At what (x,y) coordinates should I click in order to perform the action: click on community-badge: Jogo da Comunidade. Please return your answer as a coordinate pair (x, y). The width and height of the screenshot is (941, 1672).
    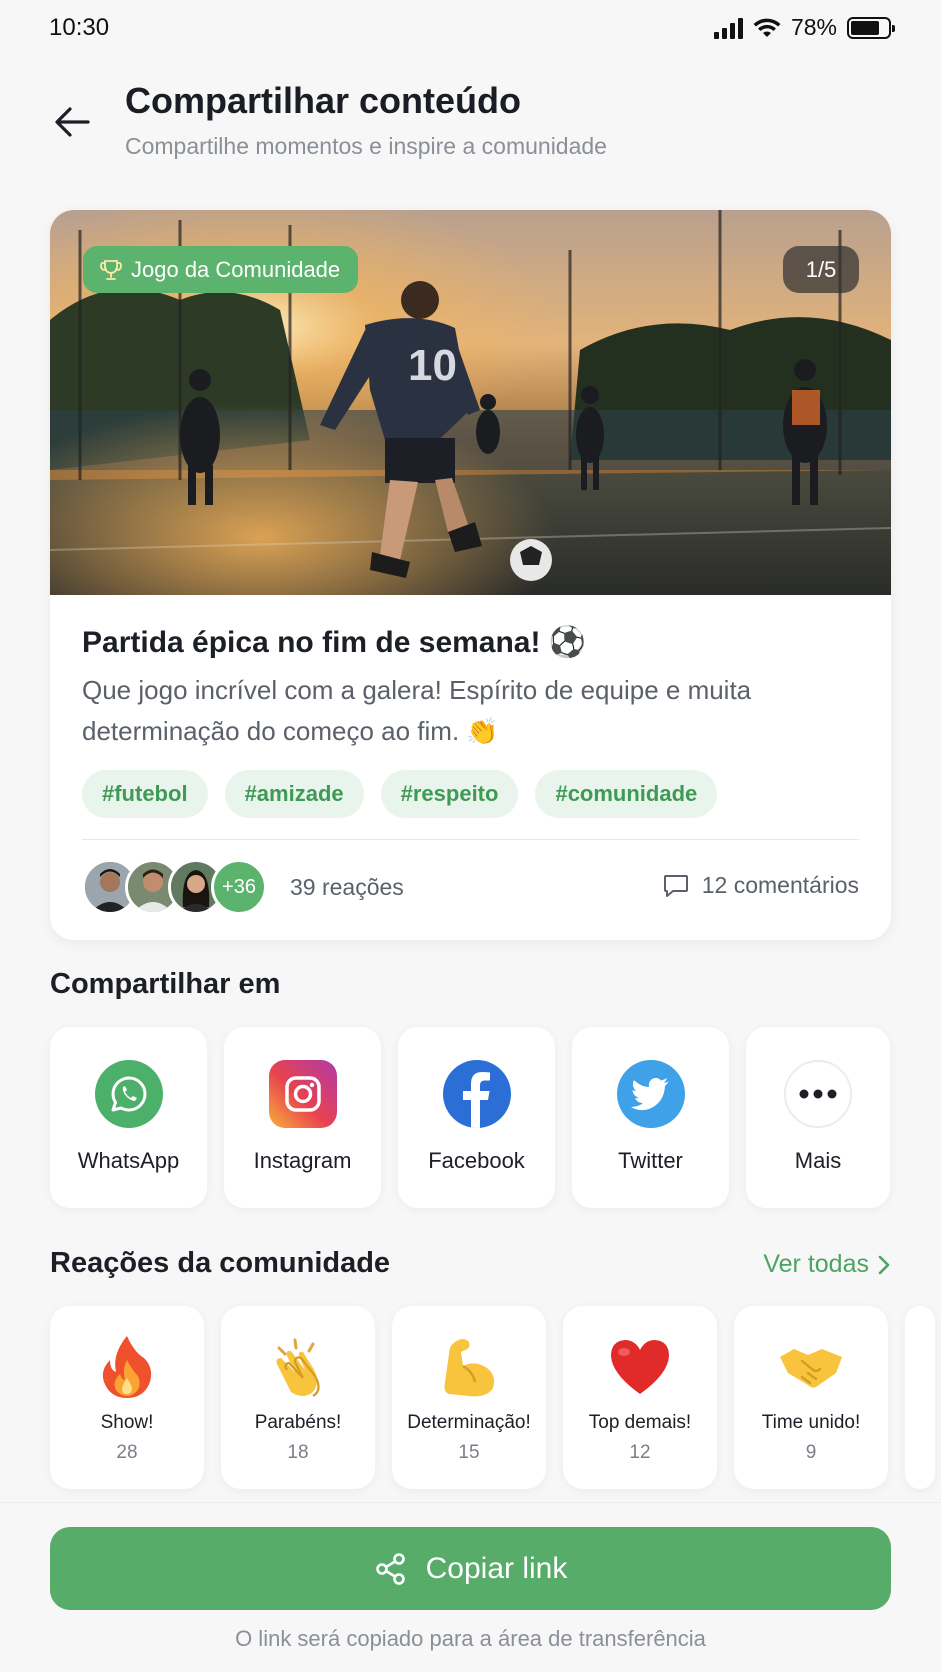
    Looking at the image, I should click on (221, 269).